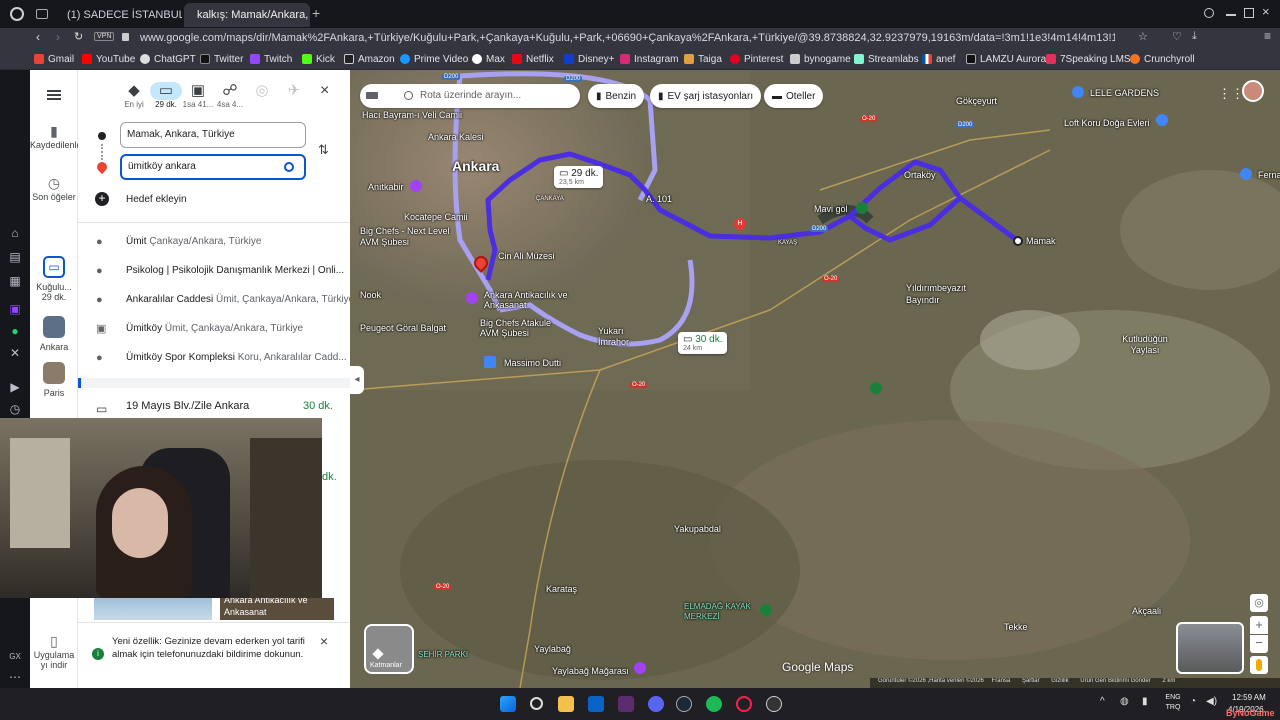 This screenshot has height=720, width=1280. I want to click on bookmark-taiga: Taiga, so click(703, 59).